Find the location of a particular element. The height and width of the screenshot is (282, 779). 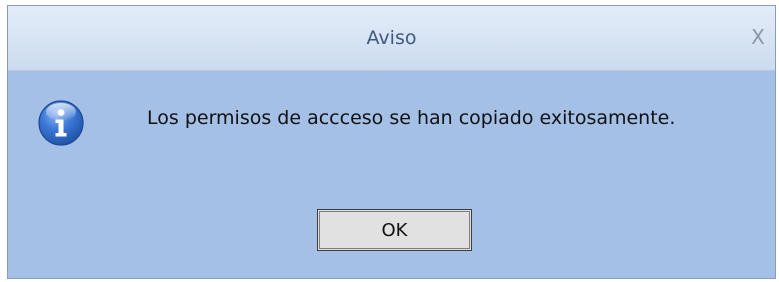

ok-button: OK is located at coordinates (394, 230).